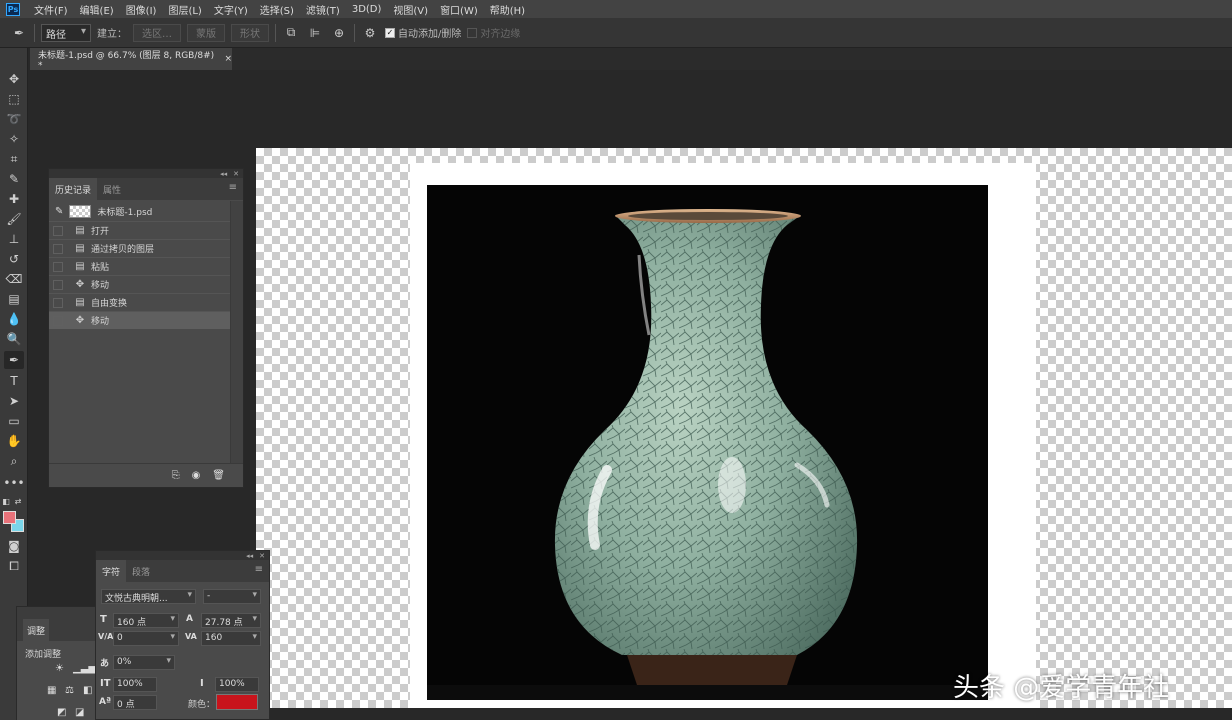 The height and width of the screenshot is (720, 1232). Describe the element at coordinates (14, 421) in the screenshot. I see `rectangle-tool-icon: ▭` at that location.